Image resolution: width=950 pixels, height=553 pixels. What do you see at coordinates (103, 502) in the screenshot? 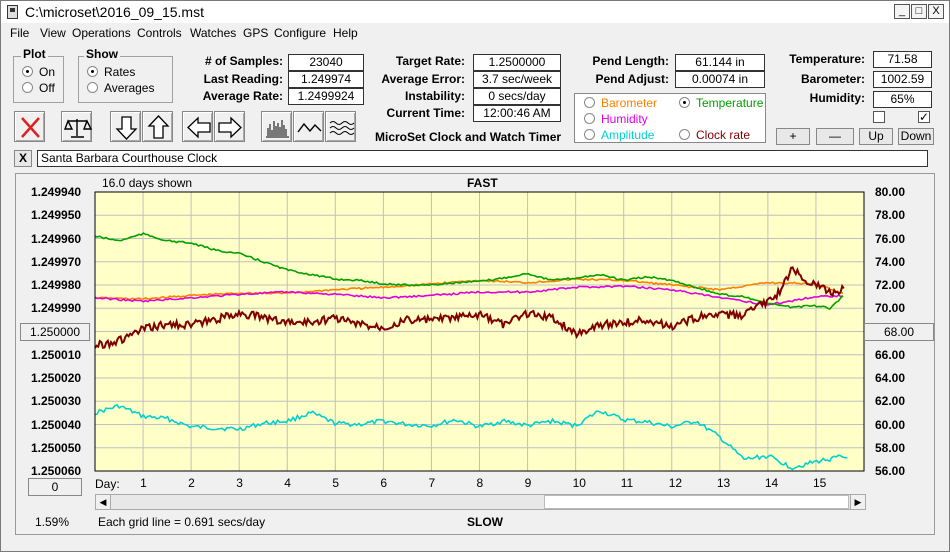
I see `scroll-left-arrow-icon: ◀` at bounding box center [103, 502].